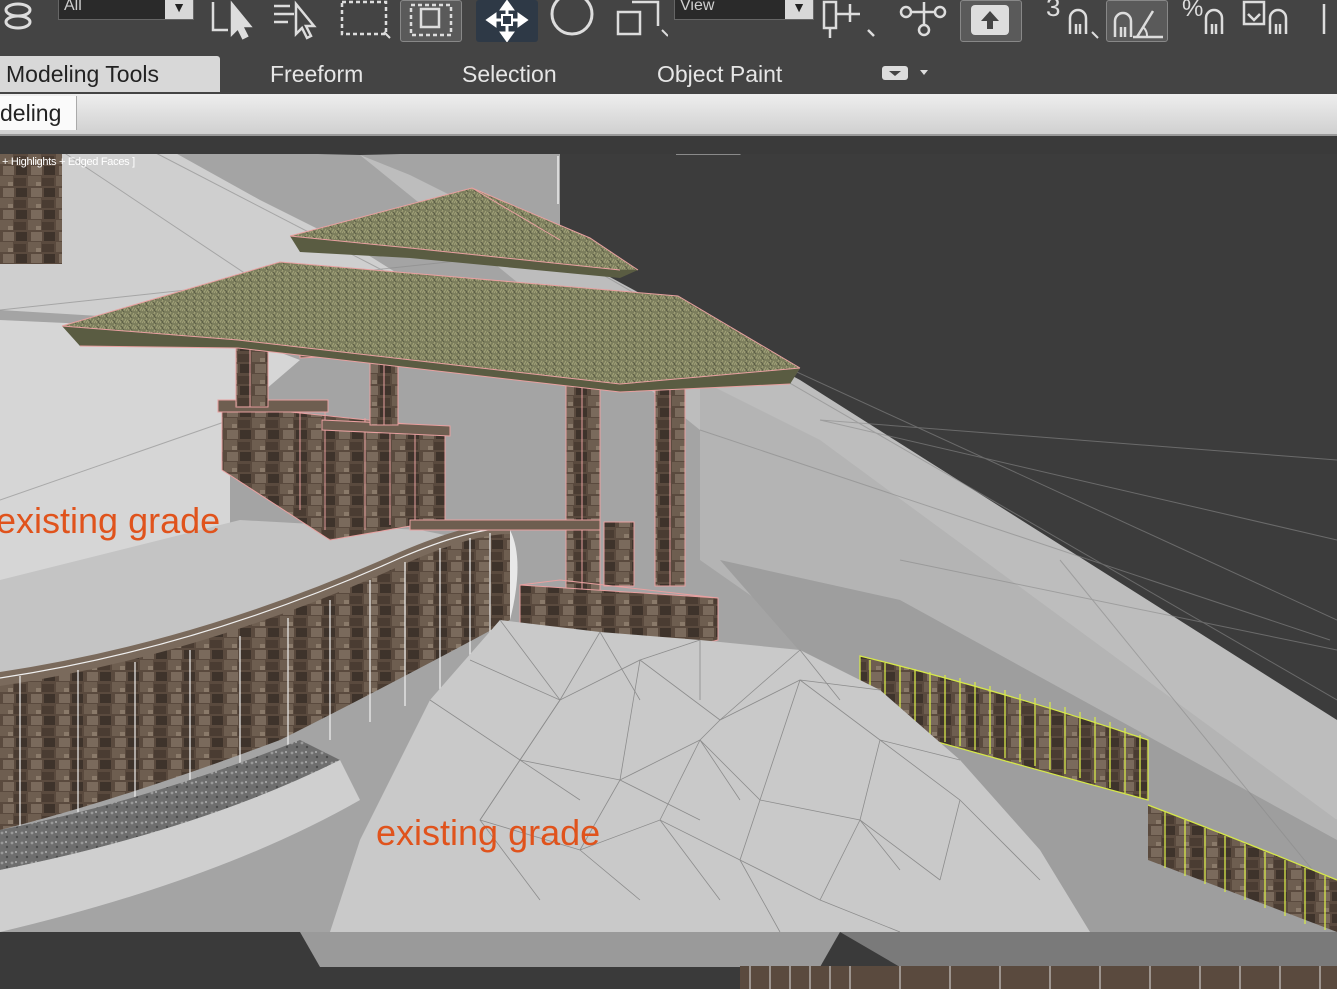  Describe the element at coordinates (697, 7) in the screenshot. I see `reference-coord-value: View` at that location.